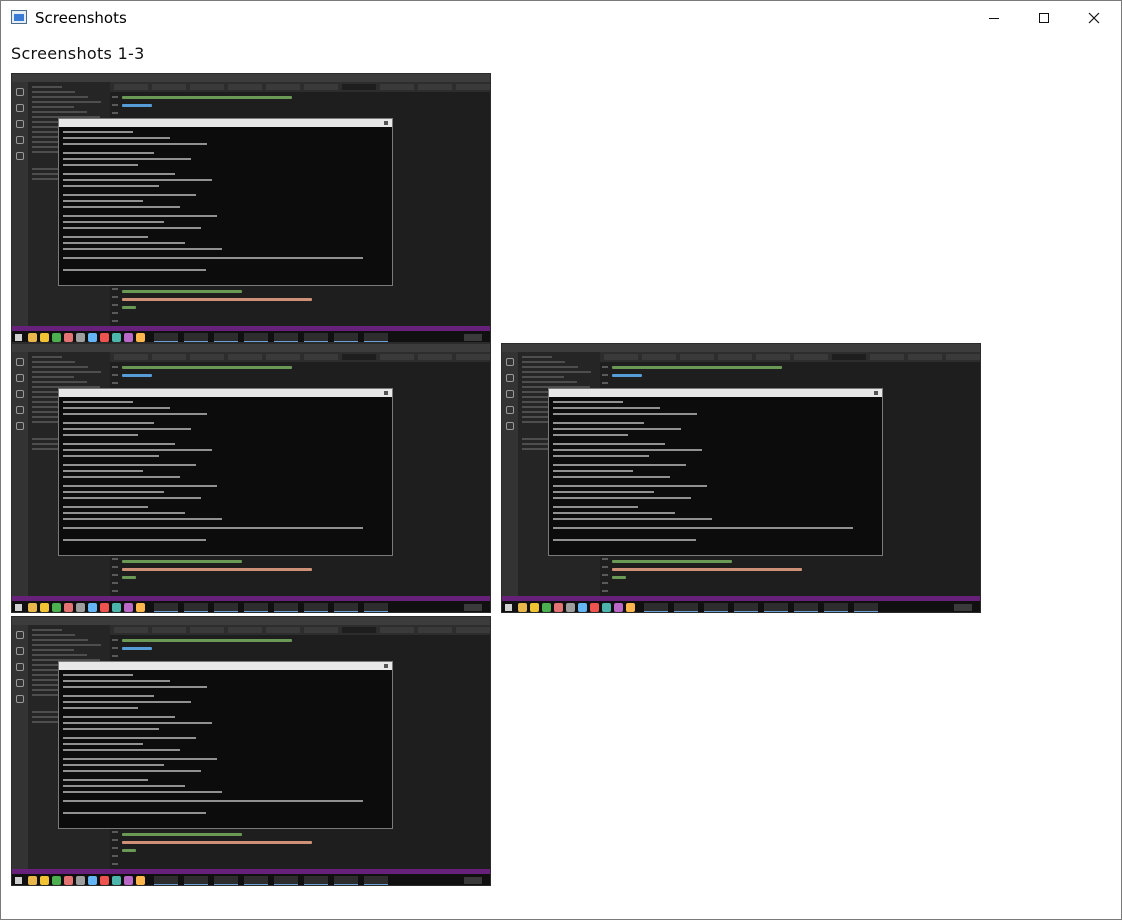 This screenshot has height=920, width=1122. I want to click on close-icon, so click(386, 393).